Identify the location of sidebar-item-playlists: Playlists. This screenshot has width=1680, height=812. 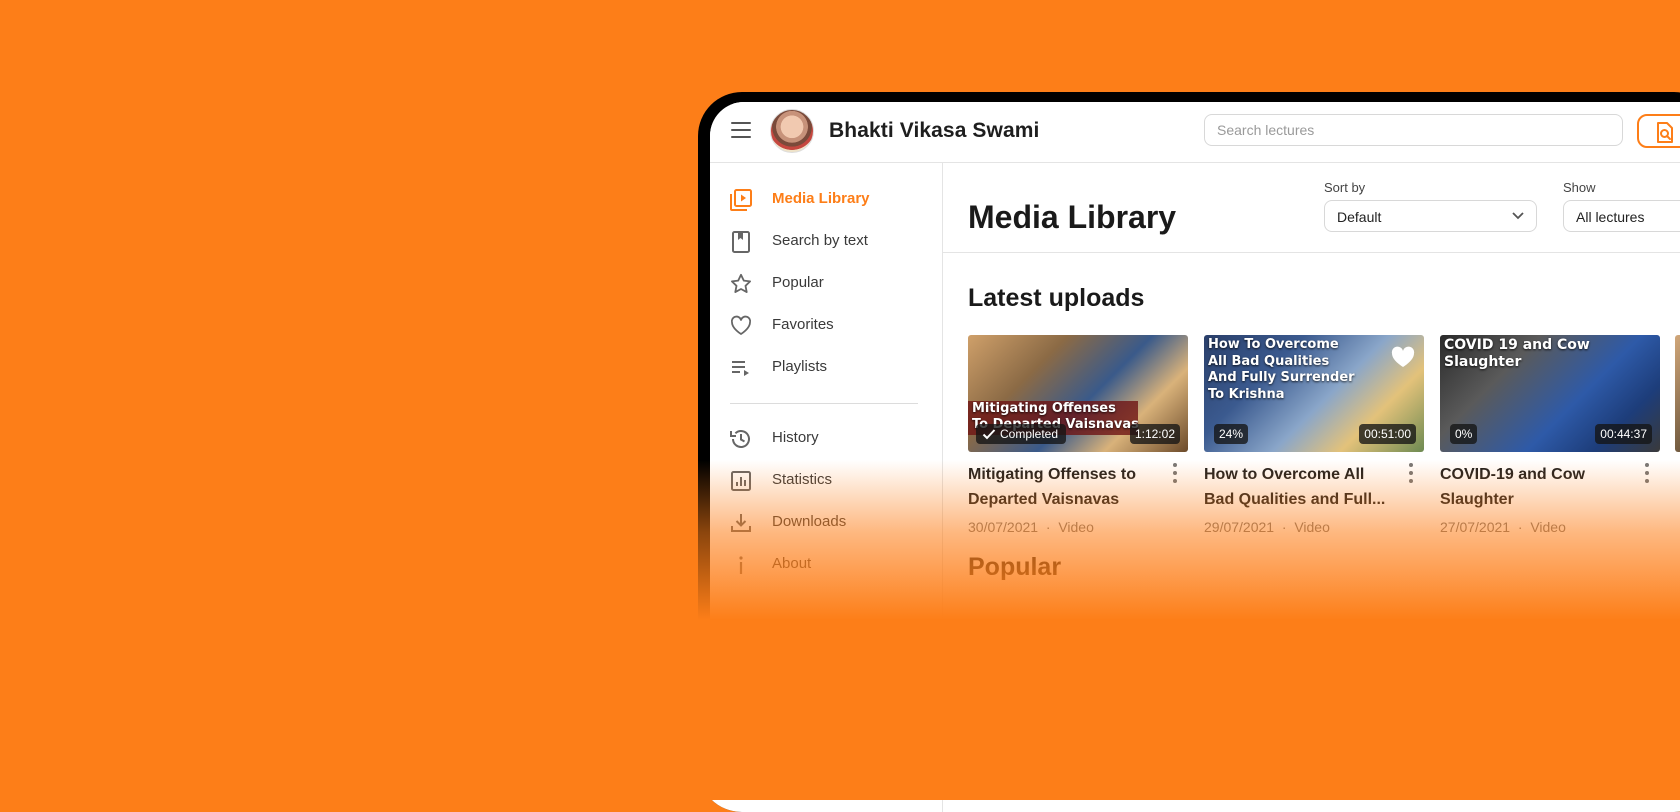
(826, 367).